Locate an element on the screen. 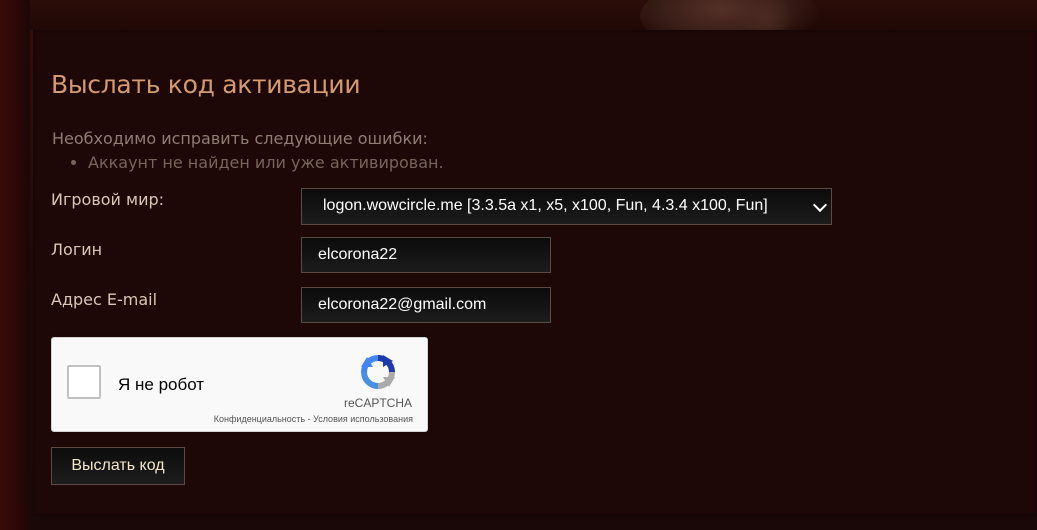  captcha-privacy-link: Конфиденциальность is located at coordinates (259, 419).